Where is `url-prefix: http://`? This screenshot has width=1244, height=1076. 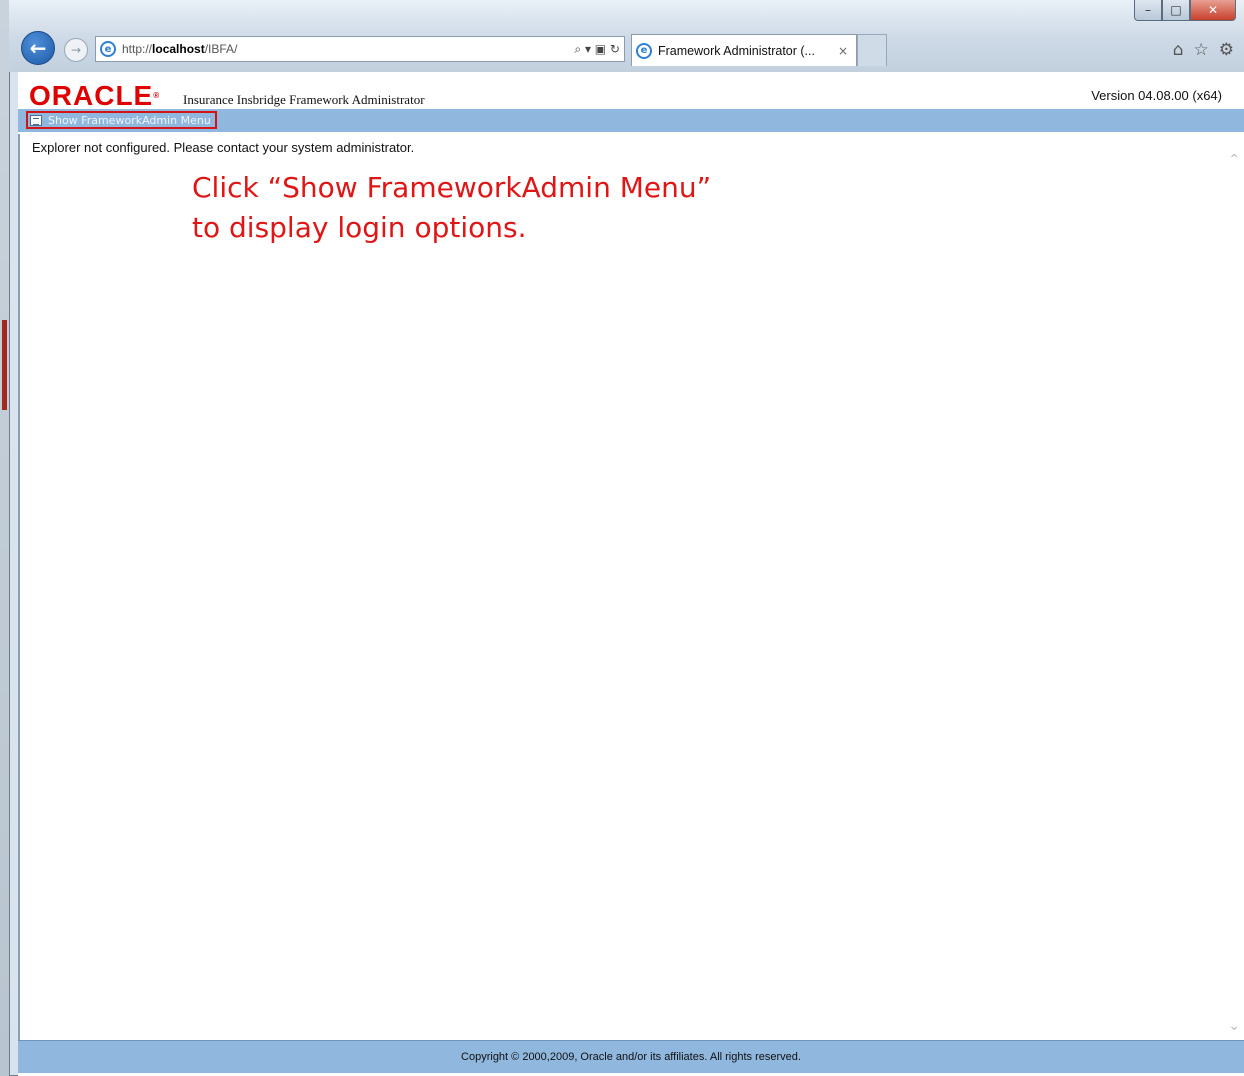 url-prefix: http:// is located at coordinates (137, 49).